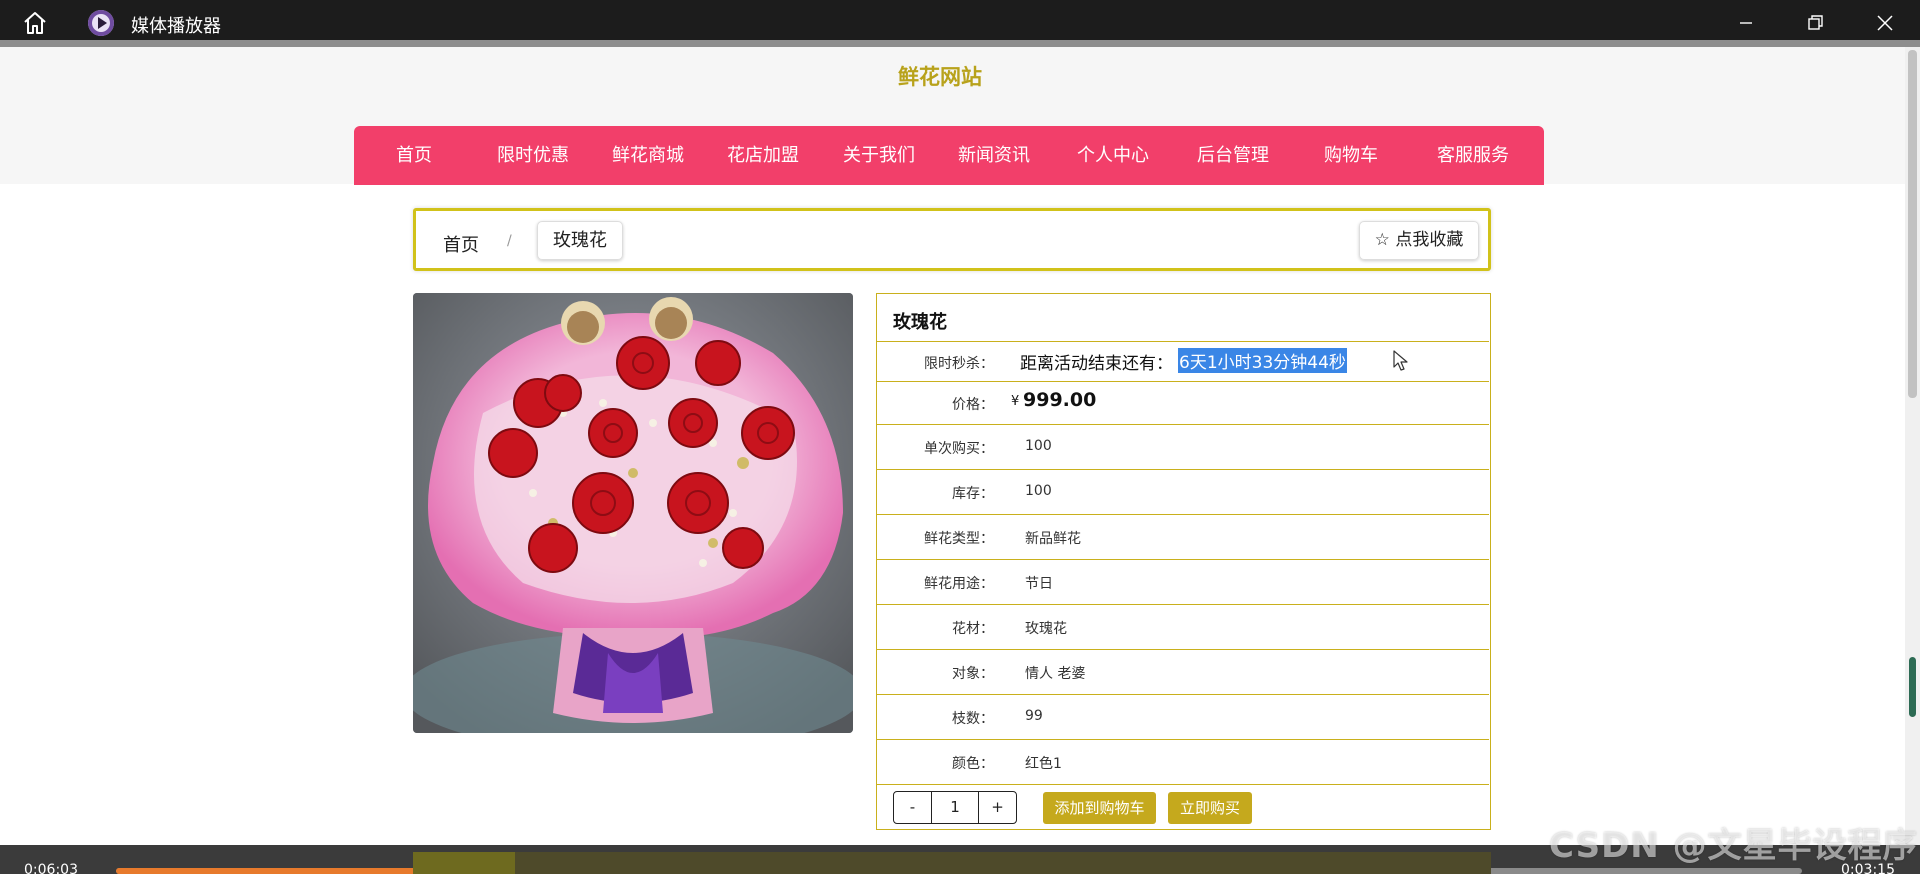  I want to click on detail-label: 鲜花类型：, so click(959, 539).